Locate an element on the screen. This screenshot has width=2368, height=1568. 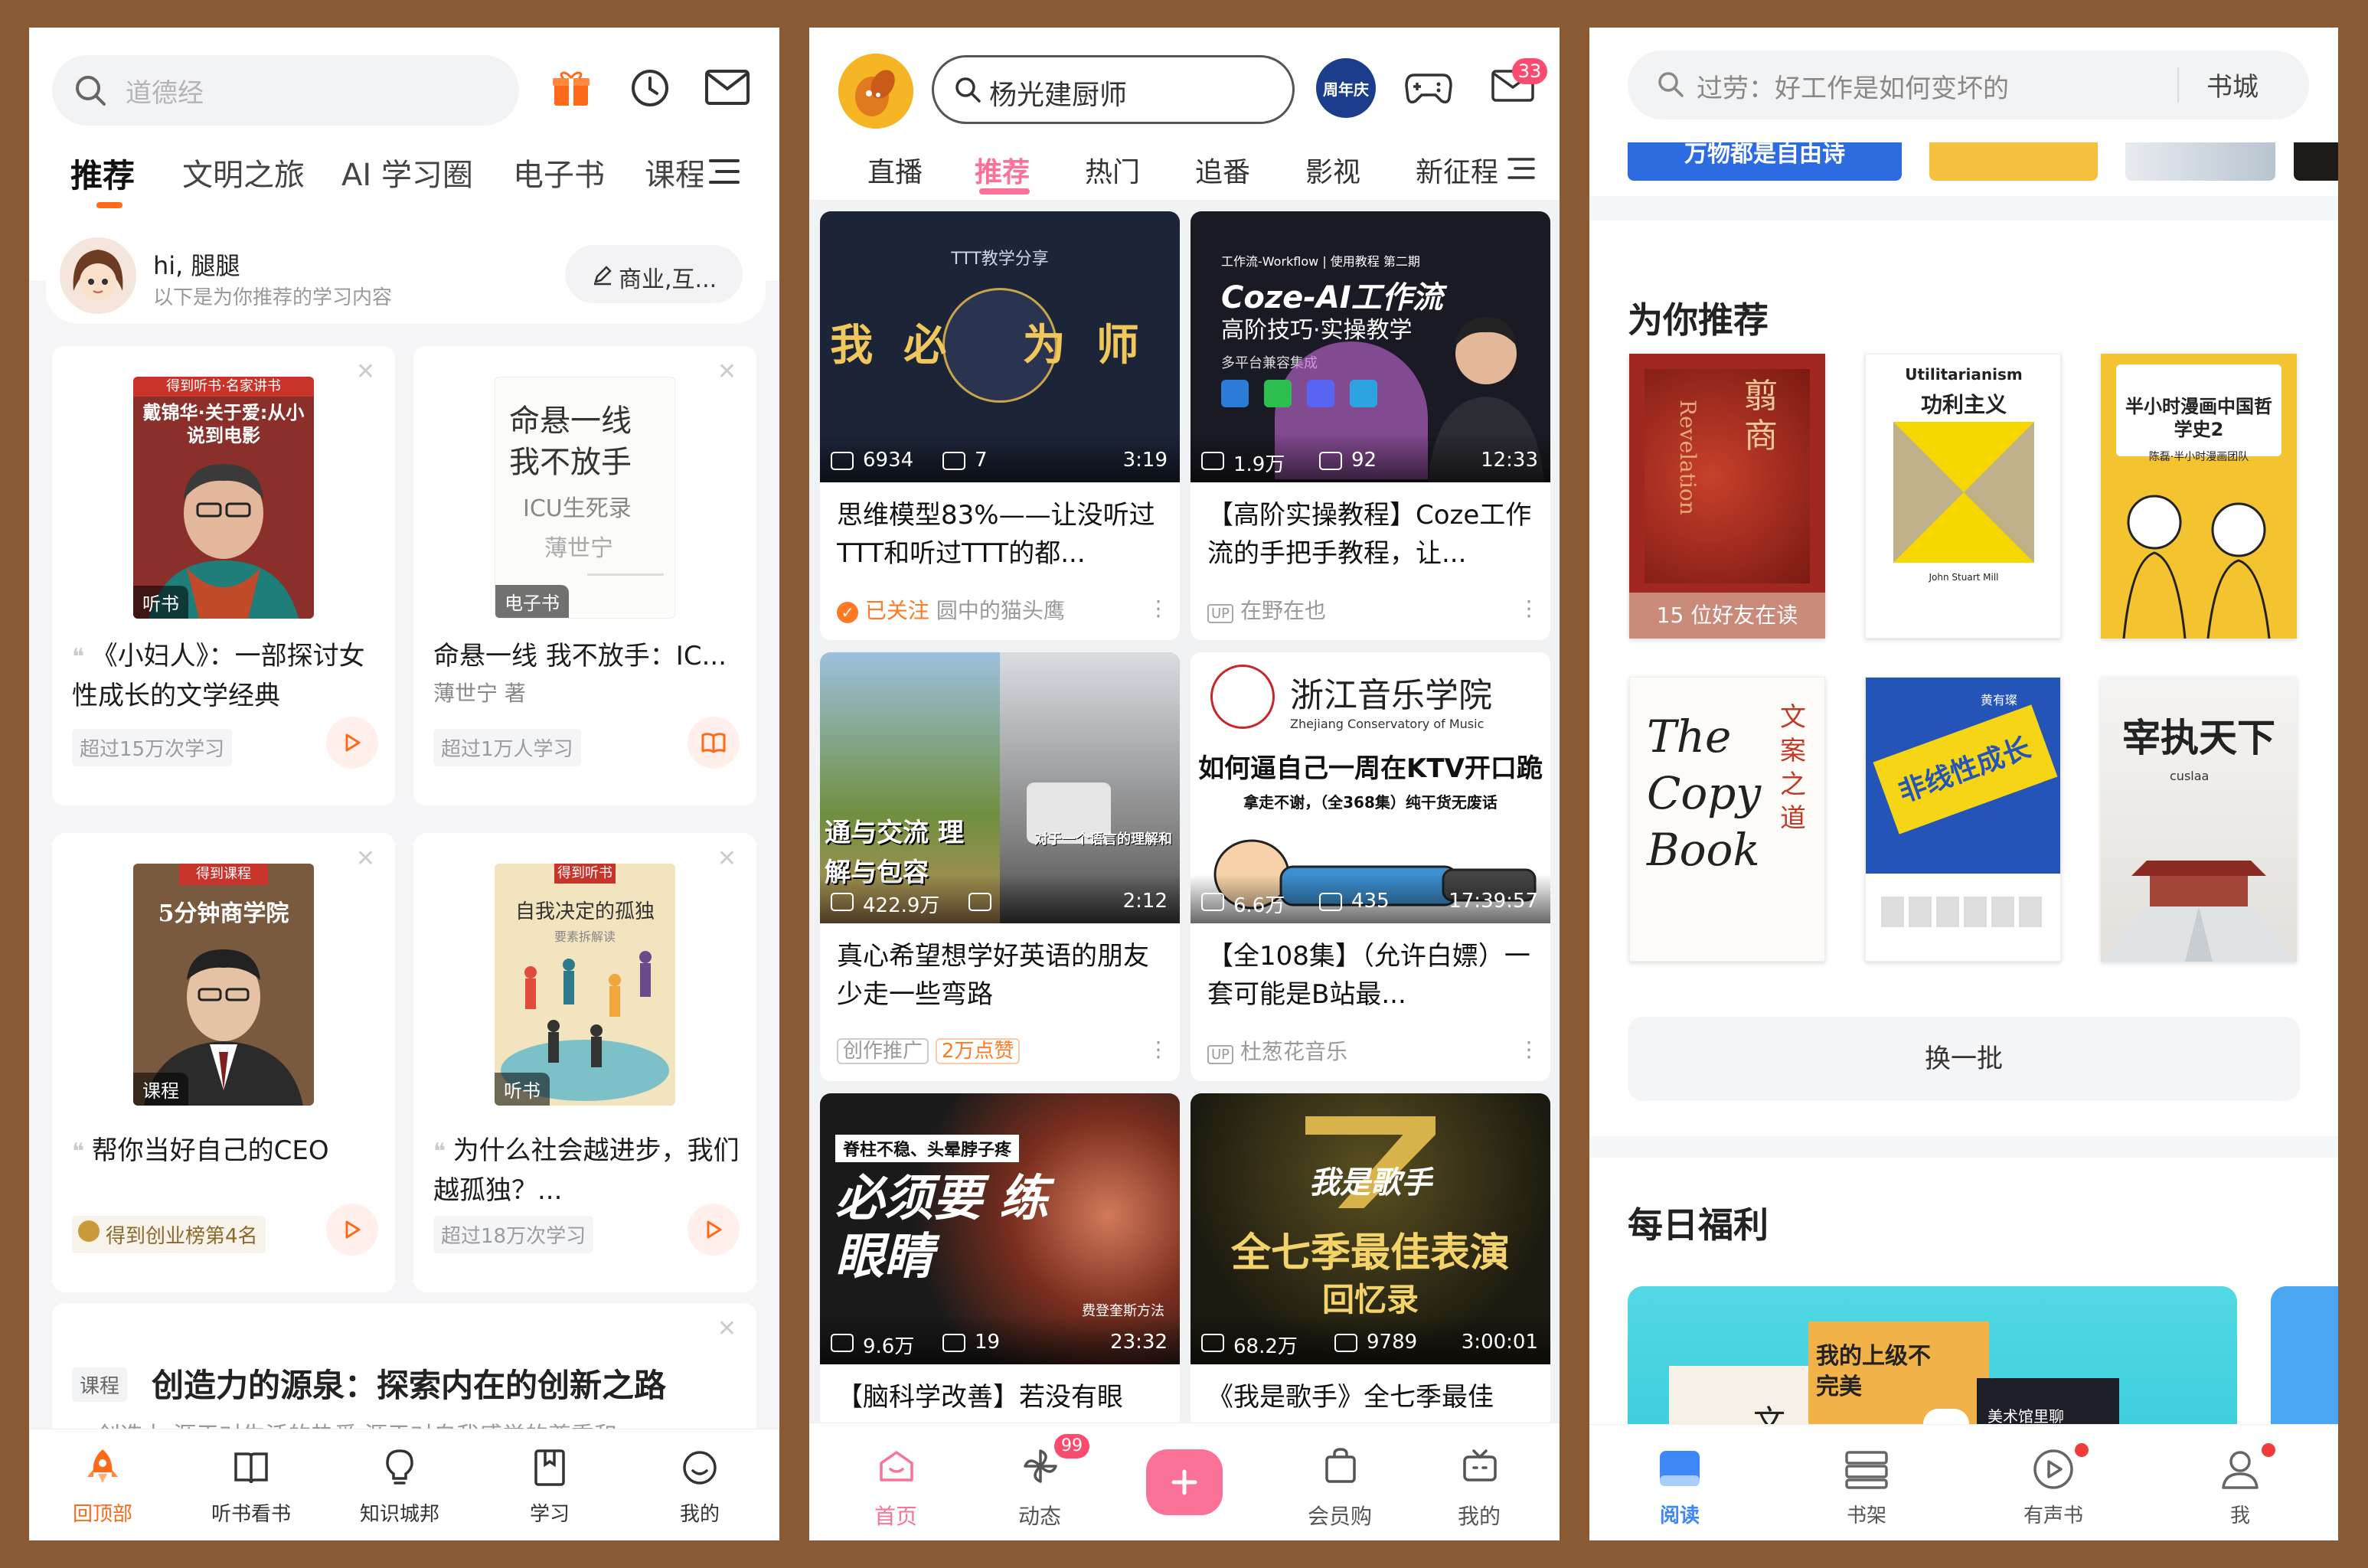
danmaku-count: 7 is located at coordinates (981, 460).